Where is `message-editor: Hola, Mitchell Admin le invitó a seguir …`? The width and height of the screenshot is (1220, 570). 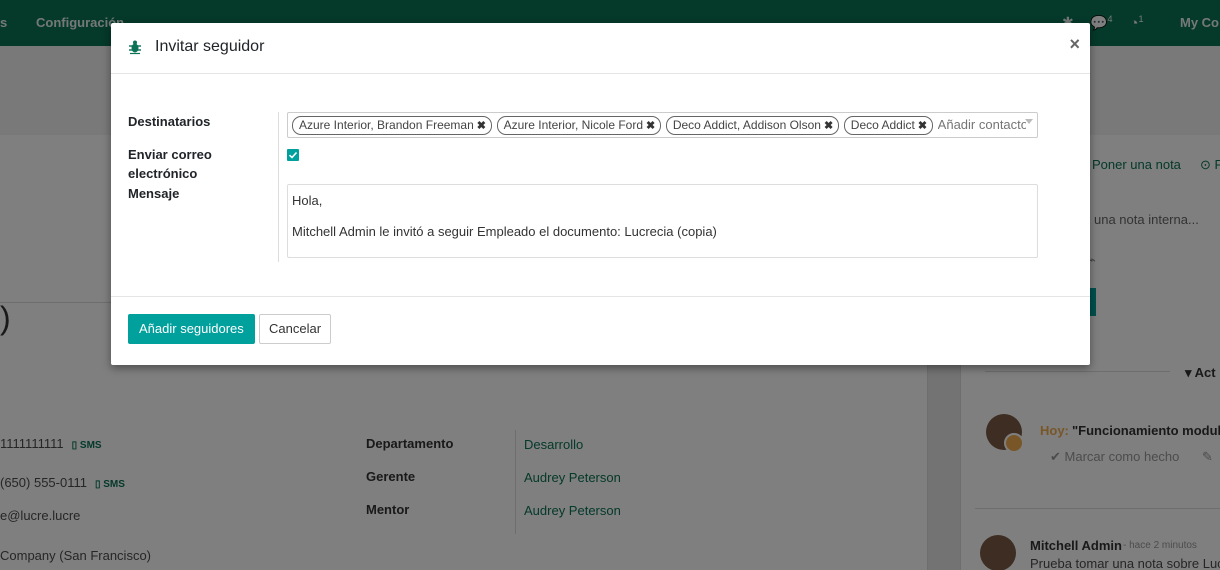 message-editor: Hola, Mitchell Admin le invitó a seguir … is located at coordinates (662, 221).